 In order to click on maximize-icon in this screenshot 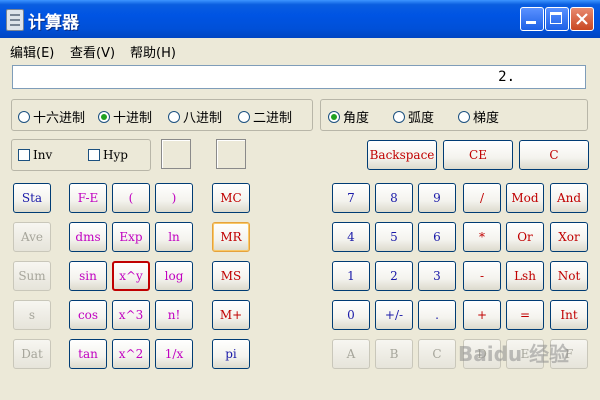, I will do `click(556, 18)`.